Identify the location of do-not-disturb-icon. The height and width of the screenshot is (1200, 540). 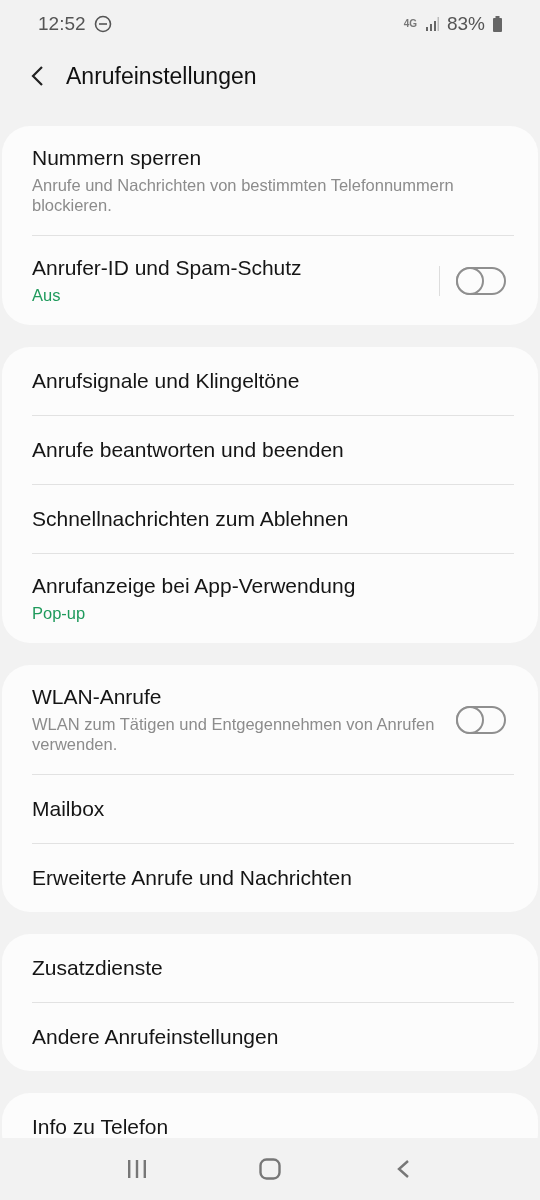
(102, 24).